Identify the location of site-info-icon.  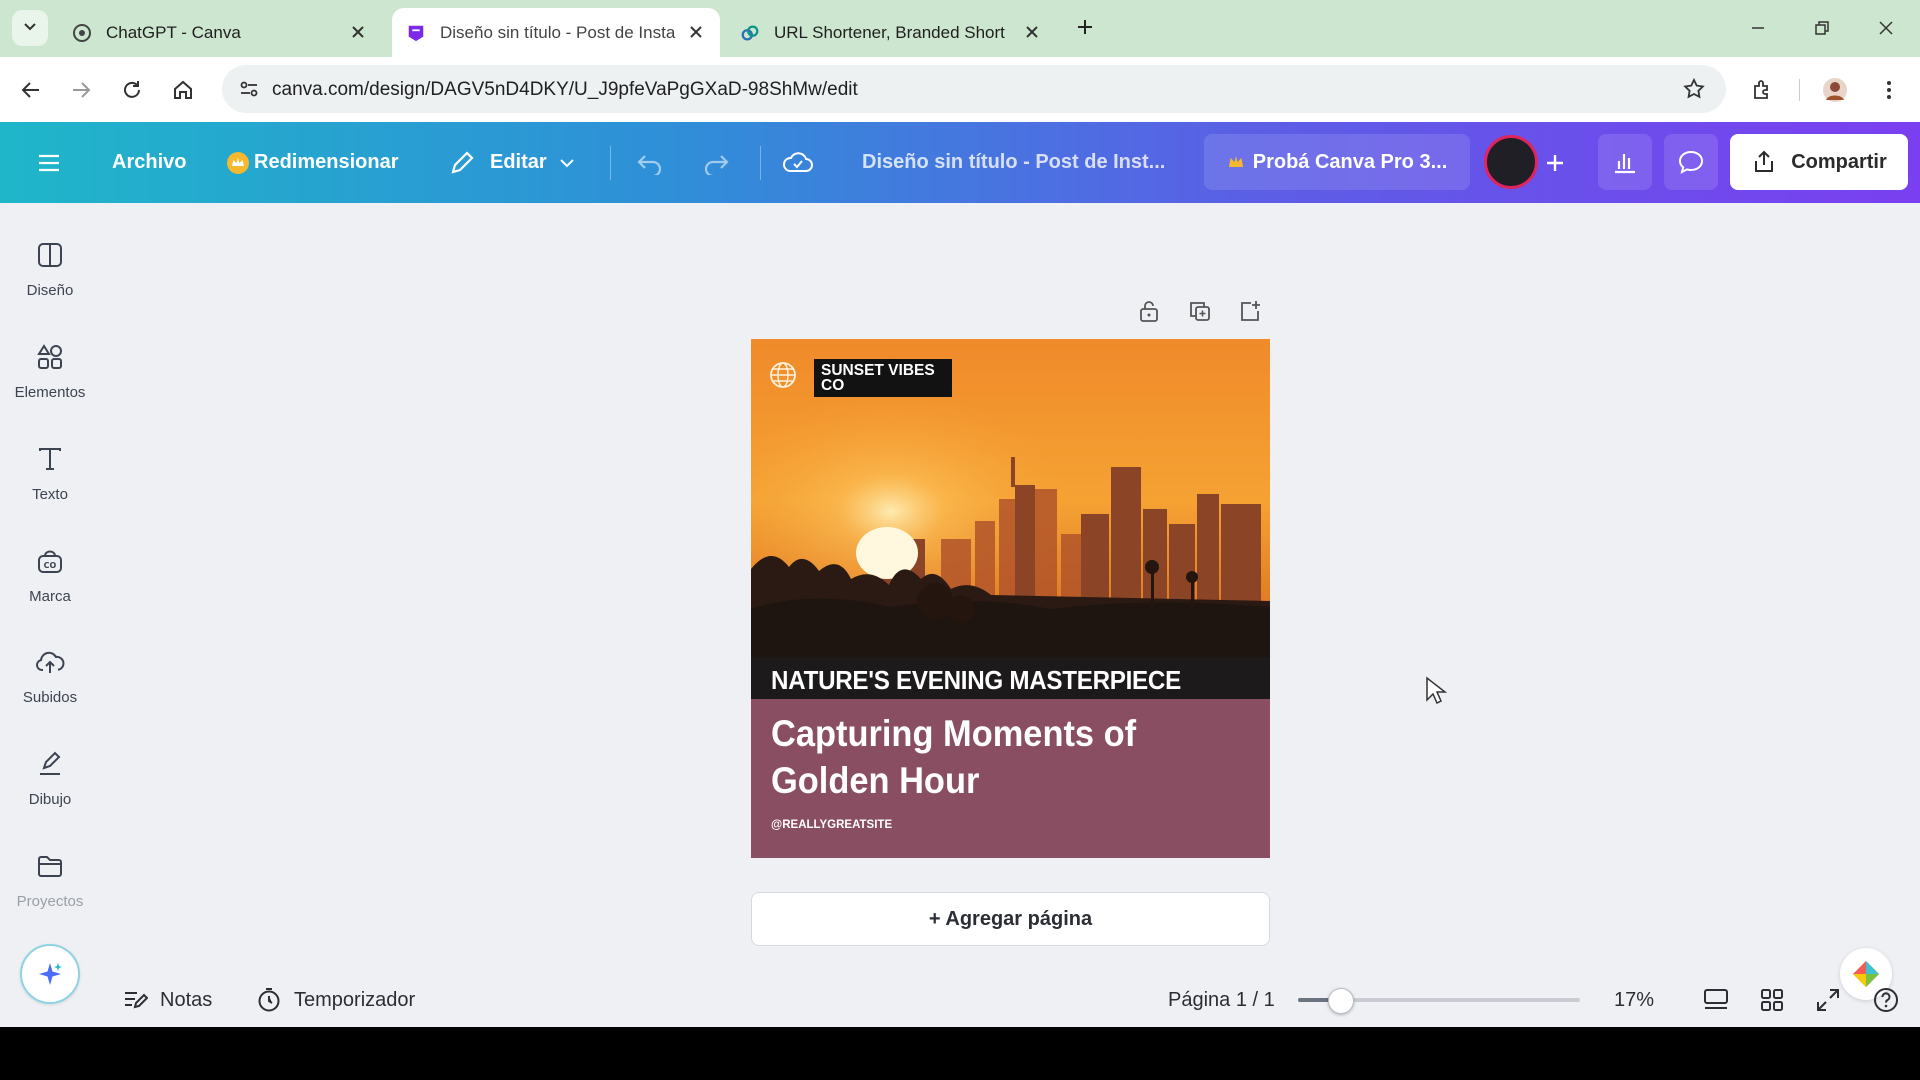
(249, 91).